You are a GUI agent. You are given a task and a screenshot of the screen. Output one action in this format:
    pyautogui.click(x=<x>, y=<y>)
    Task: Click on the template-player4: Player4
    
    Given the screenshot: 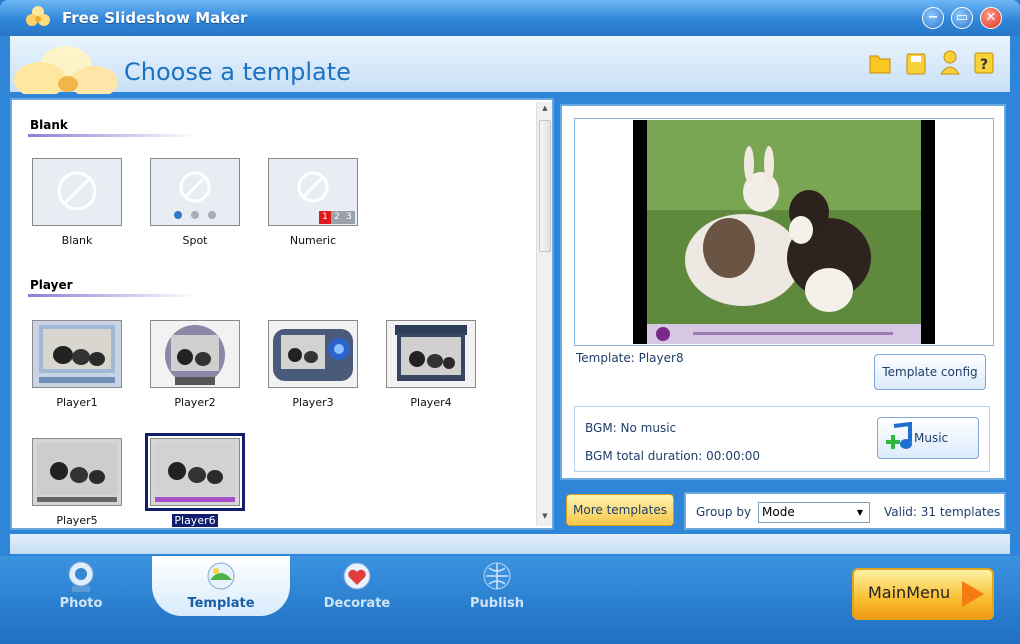 What is the action you would take?
    pyautogui.click(x=431, y=364)
    